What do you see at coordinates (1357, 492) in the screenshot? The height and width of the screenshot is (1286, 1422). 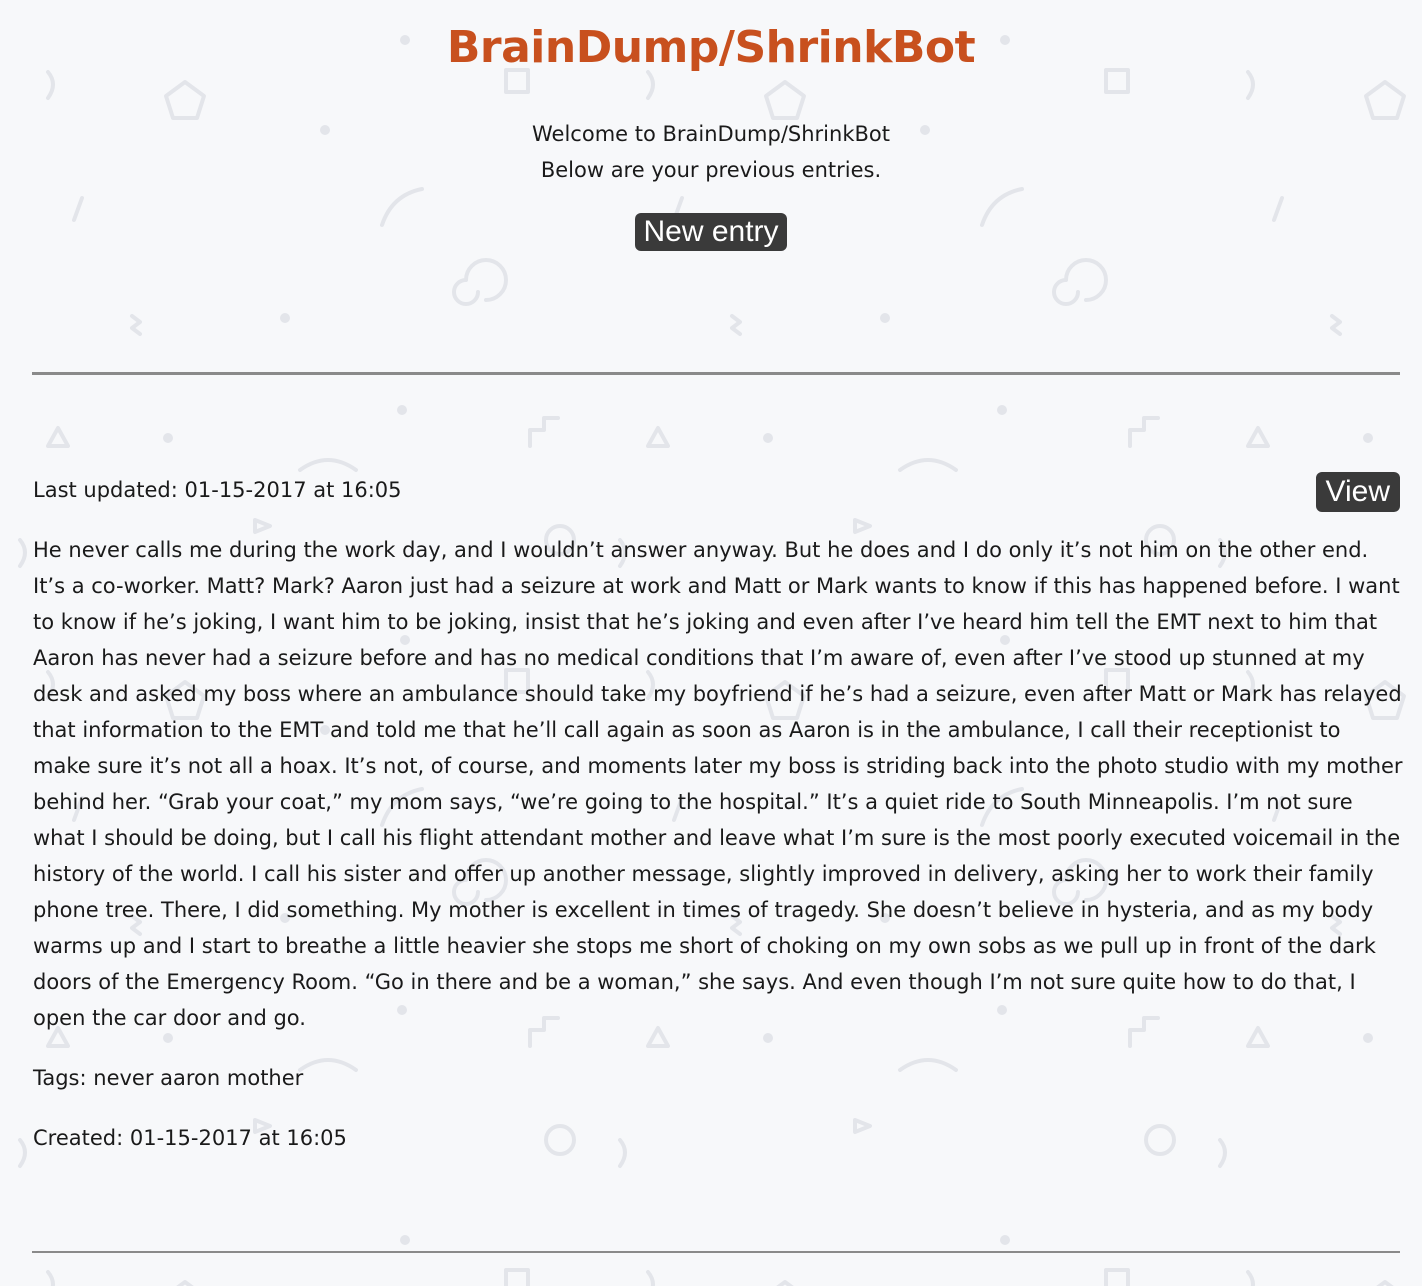 I see `view-entry-button: View` at bounding box center [1357, 492].